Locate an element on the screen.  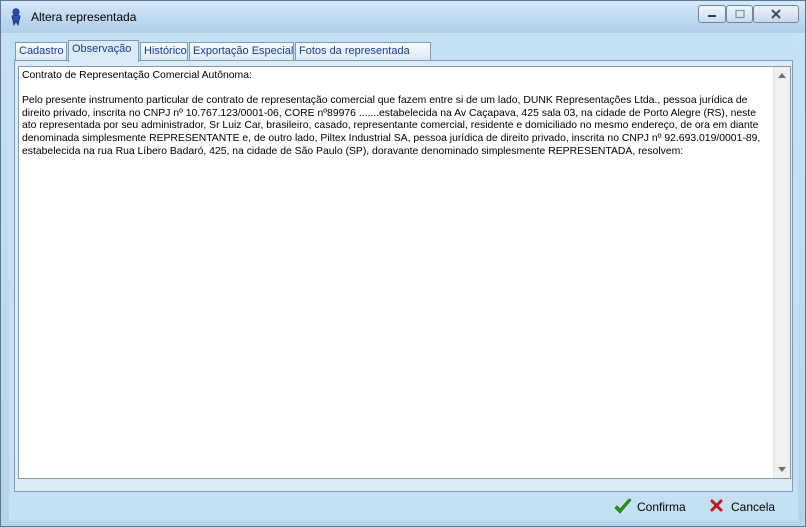
memo-blank-line is located at coordinates (395, 89).